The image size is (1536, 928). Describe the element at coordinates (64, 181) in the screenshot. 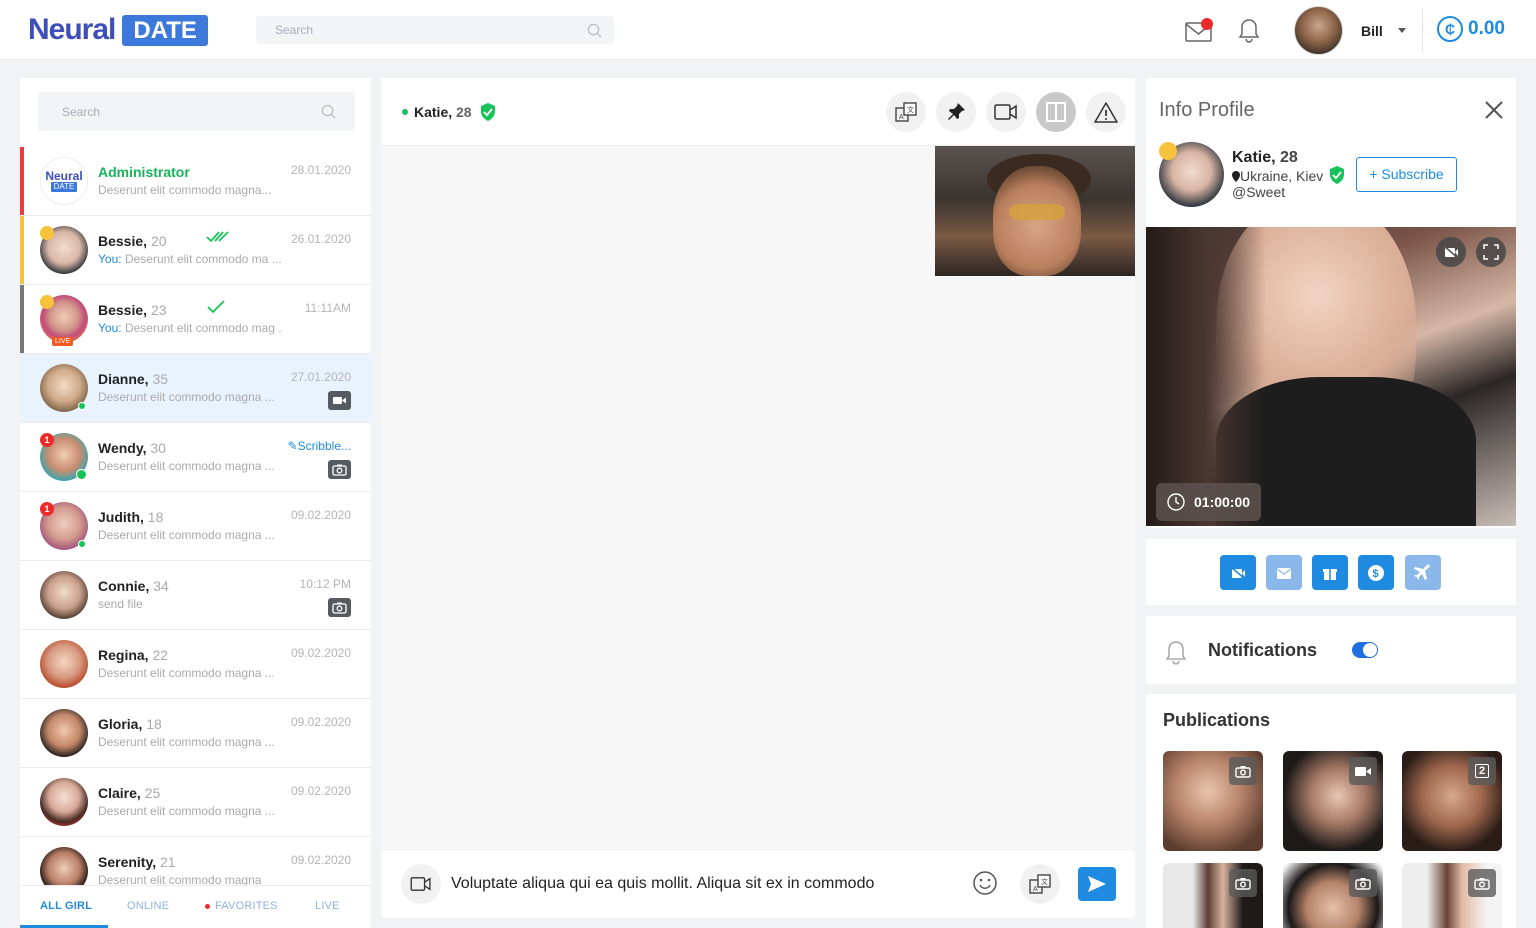

I see `avatar: Neural DATE` at that location.